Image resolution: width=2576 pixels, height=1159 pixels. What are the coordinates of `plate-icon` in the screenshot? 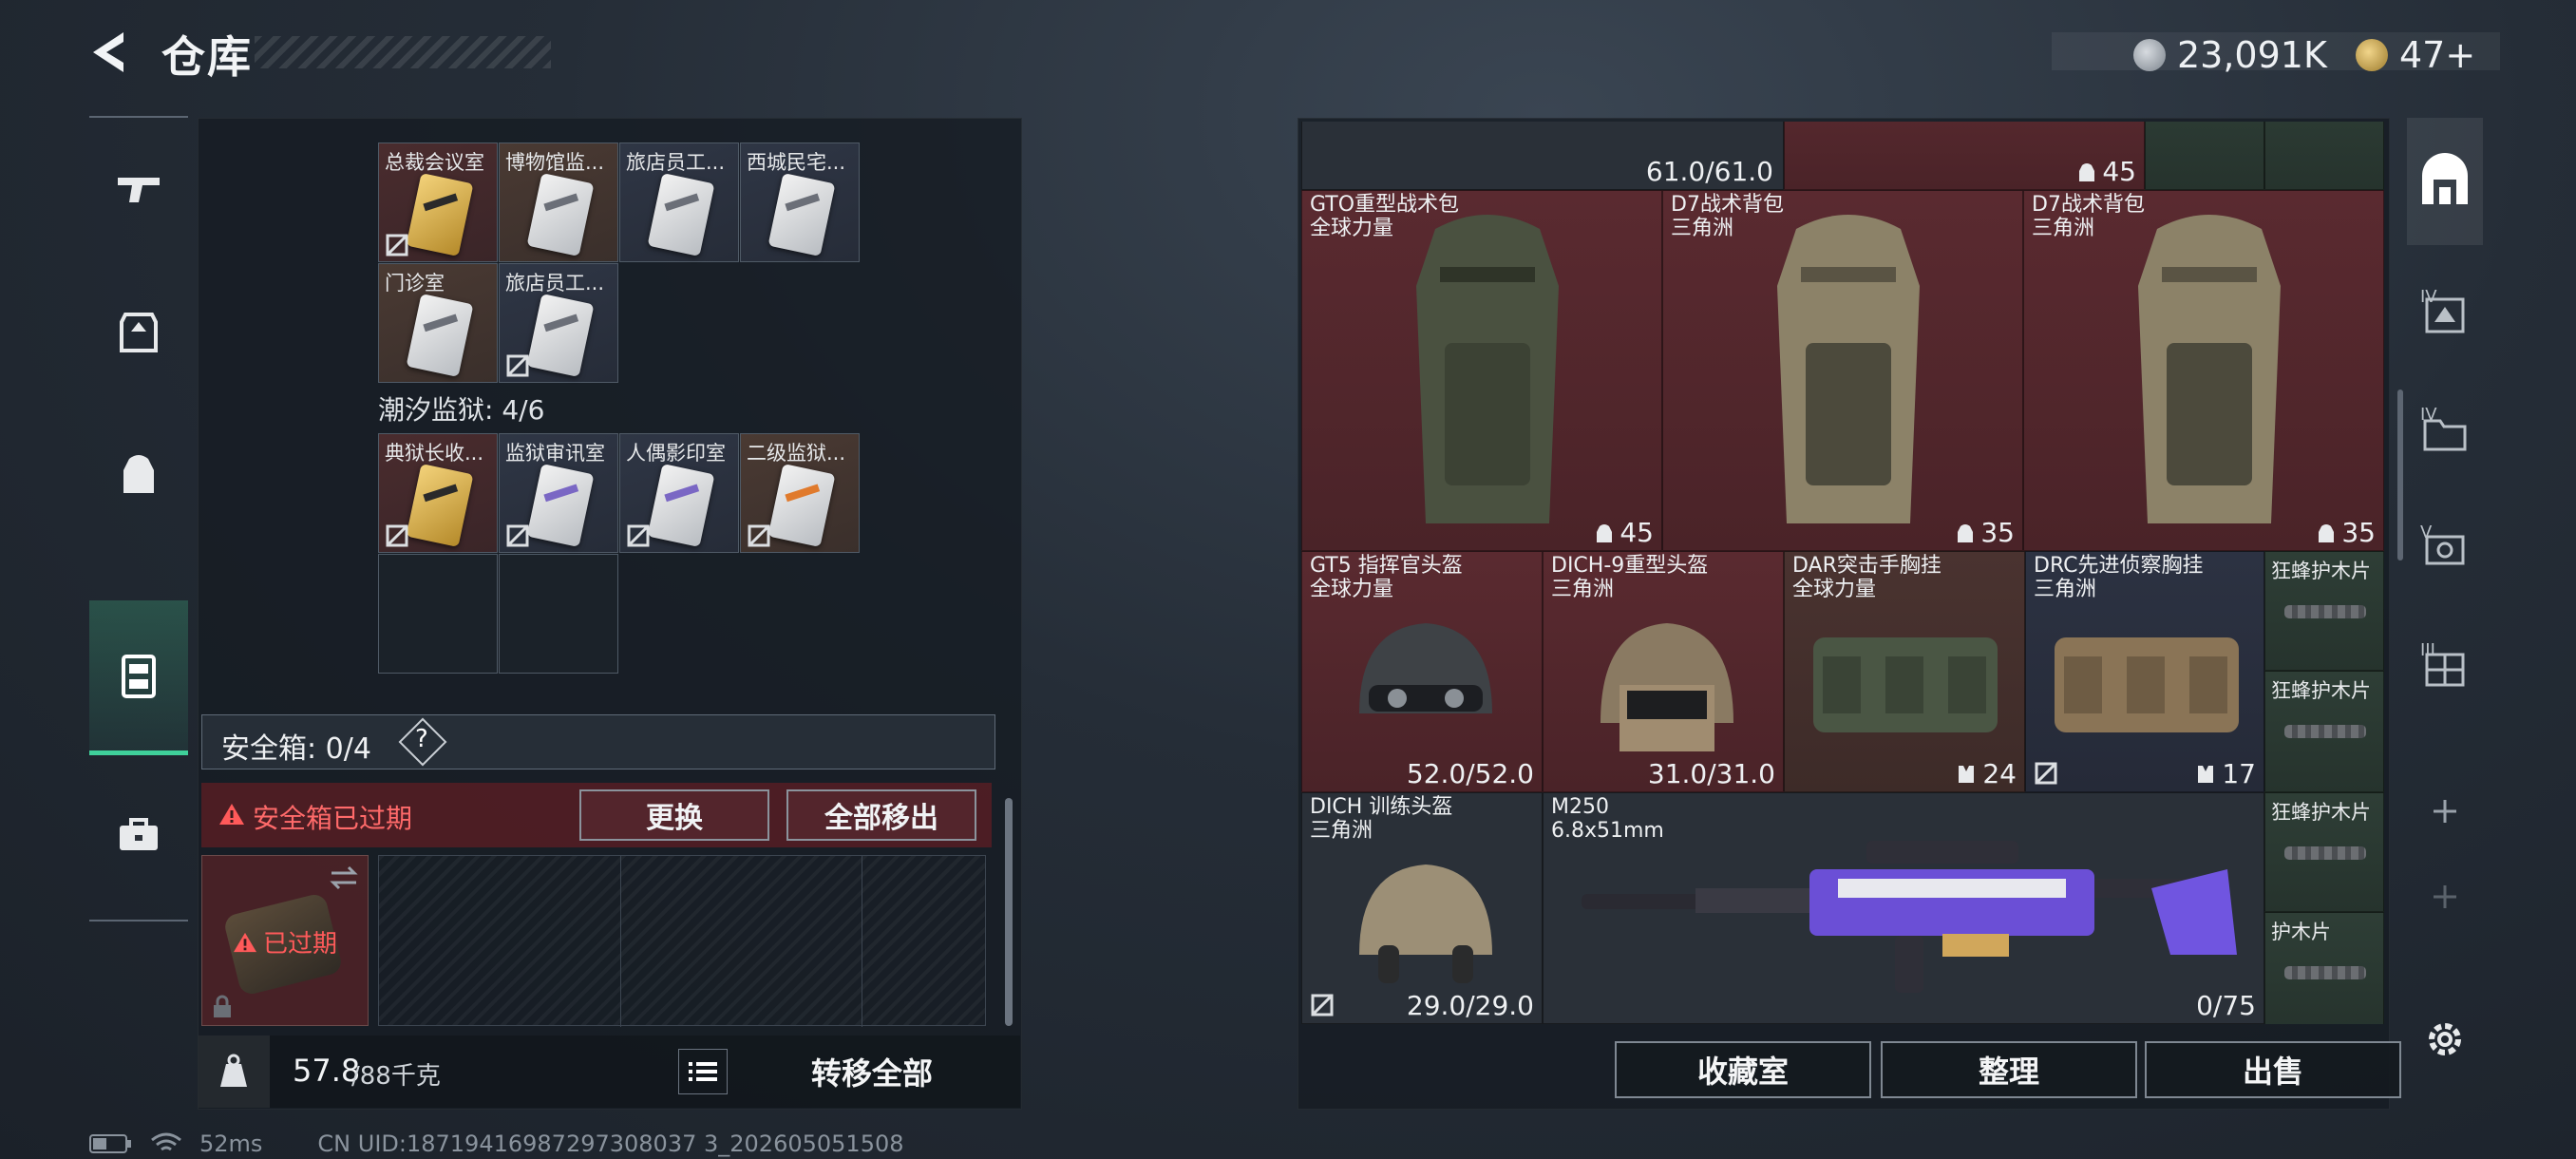 It's located at (2325, 611).